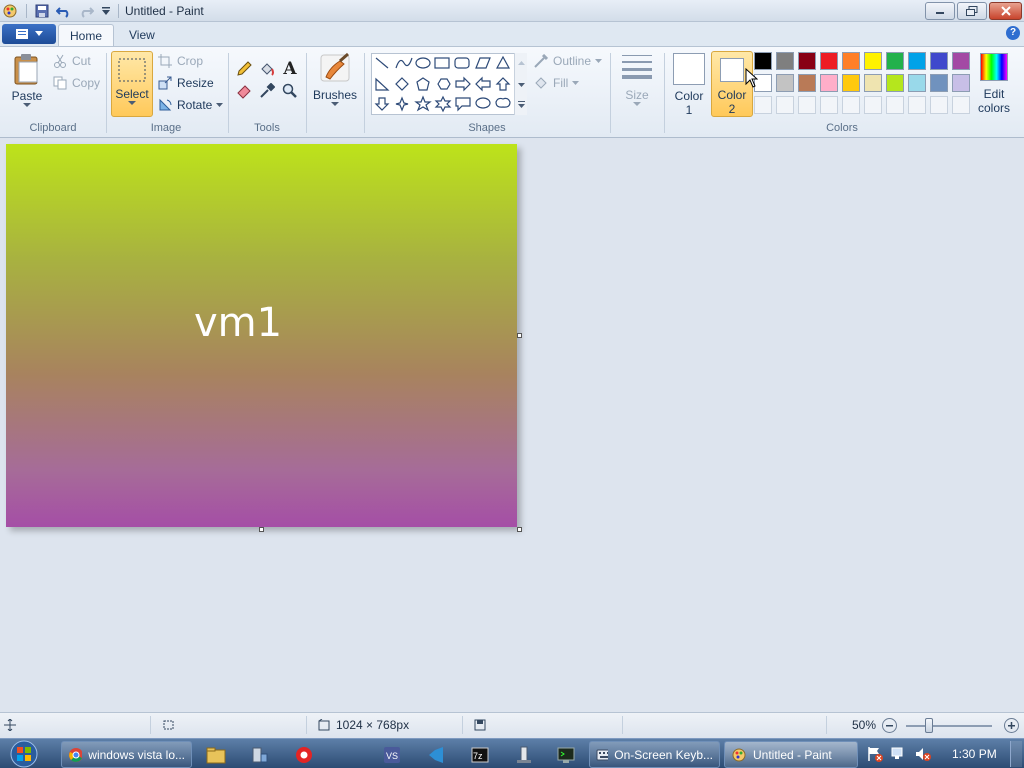 The height and width of the screenshot is (768, 1024). Describe the element at coordinates (86, 35) in the screenshot. I see `tab-home: Home` at that location.